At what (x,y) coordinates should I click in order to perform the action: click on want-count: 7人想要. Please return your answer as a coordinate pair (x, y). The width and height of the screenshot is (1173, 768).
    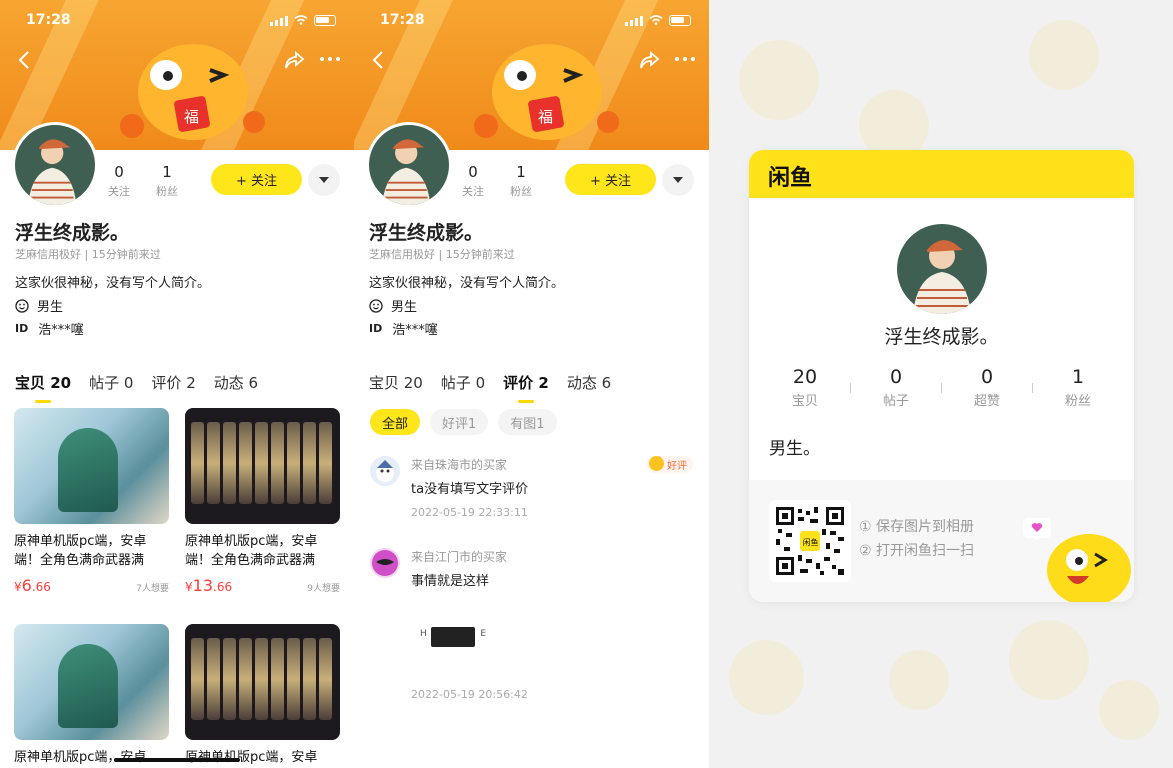
    Looking at the image, I should click on (152, 589).